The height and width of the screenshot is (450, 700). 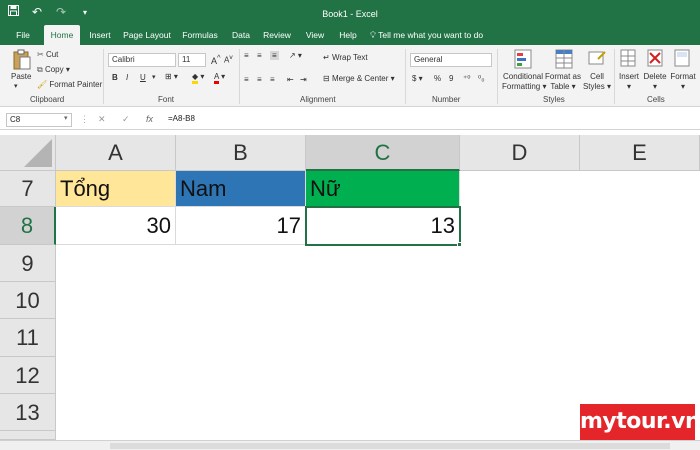 I want to click on fill-handle, so click(x=459, y=244).